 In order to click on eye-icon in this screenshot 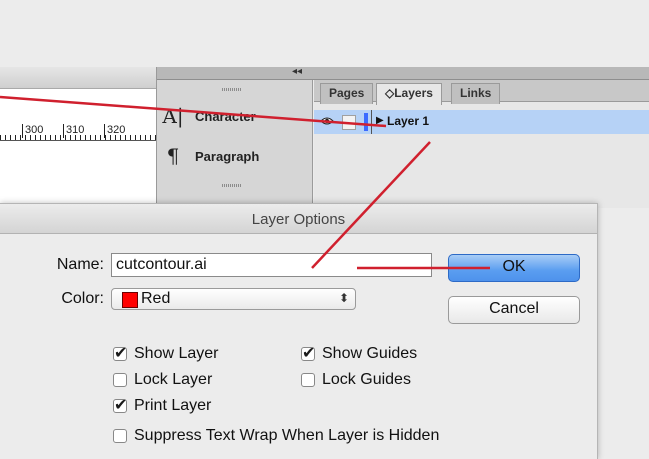, I will do `click(327, 121)`.